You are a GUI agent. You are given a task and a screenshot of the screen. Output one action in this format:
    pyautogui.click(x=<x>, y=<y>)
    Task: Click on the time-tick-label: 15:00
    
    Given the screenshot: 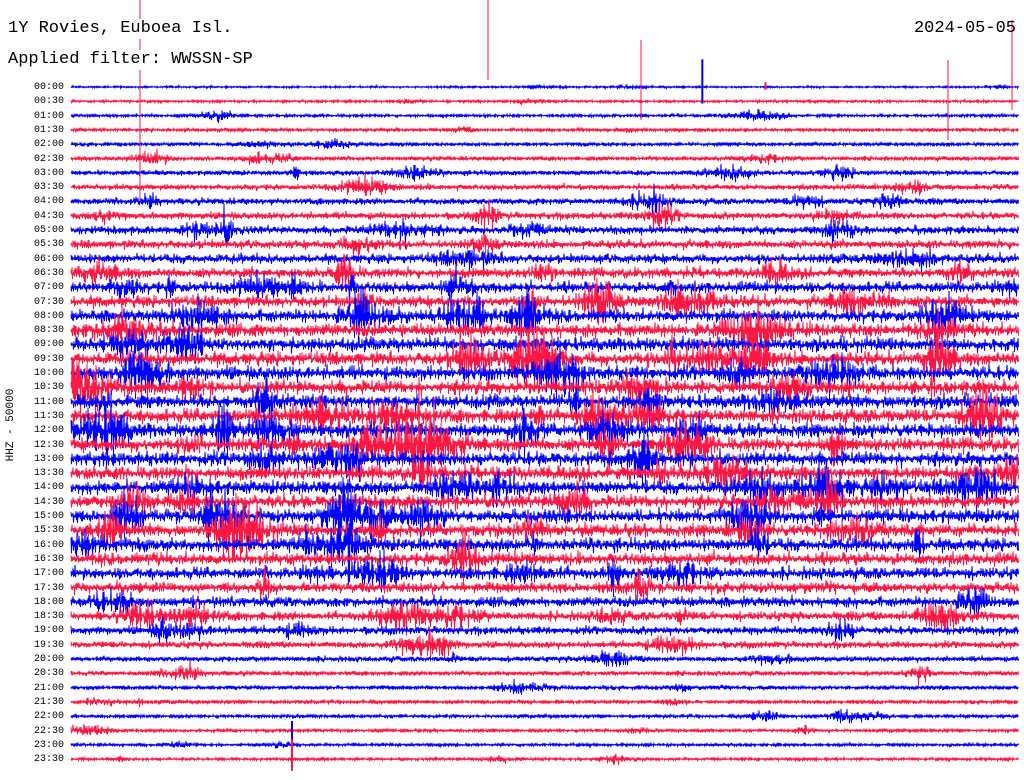 What is the action you would take?
    pyautogui.click(x=48, y=516)
    